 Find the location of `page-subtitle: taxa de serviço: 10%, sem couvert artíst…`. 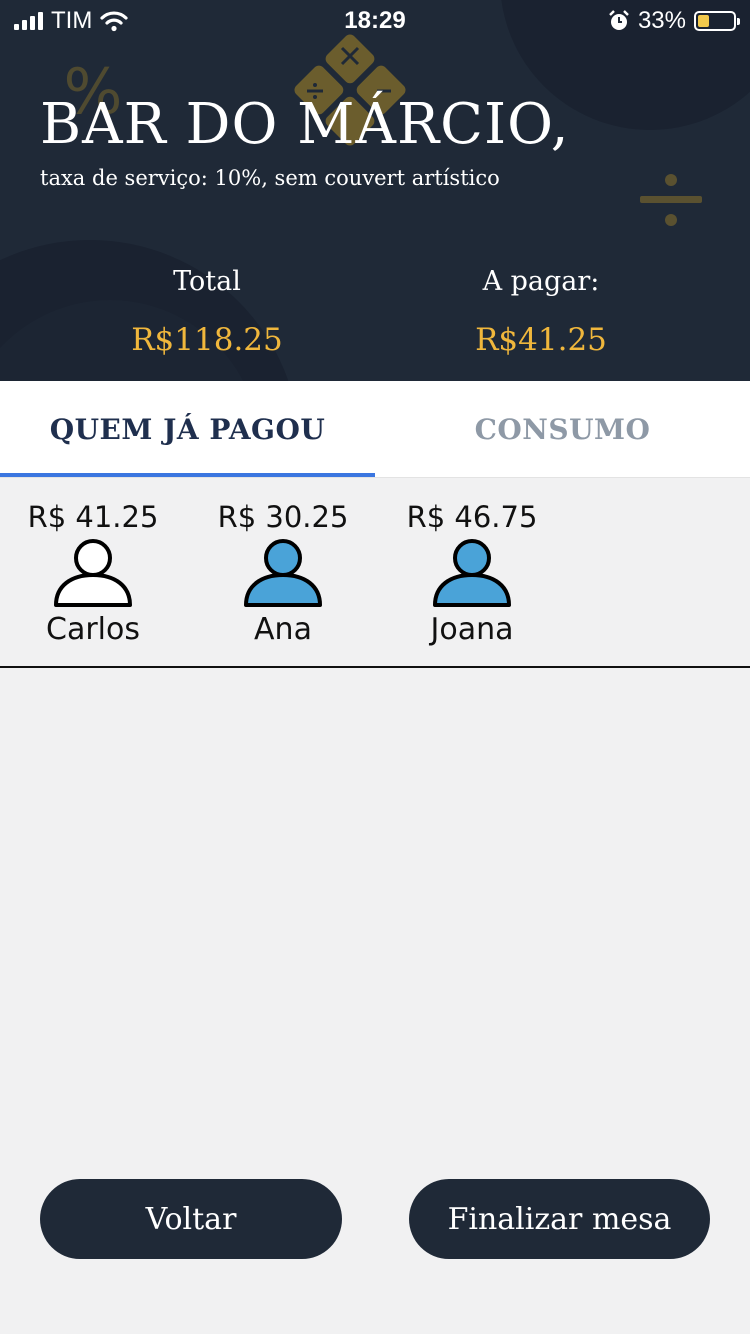

page-subtitle: taxa de serviço: 10%, sem couvert artíst… is located at coordinates (270, 178).